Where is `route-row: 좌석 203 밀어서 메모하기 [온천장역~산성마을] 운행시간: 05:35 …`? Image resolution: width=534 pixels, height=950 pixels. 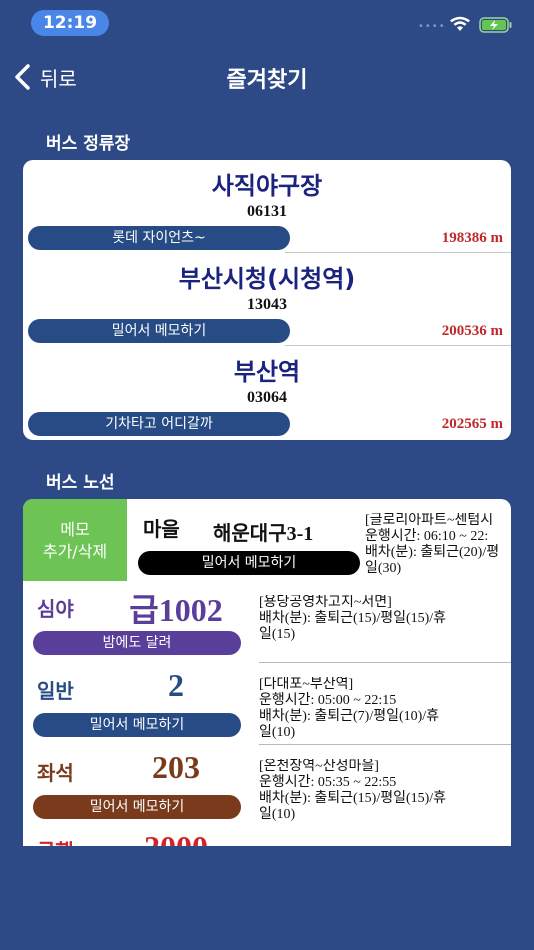 route-row: 좌석 203 밀어서 메모하기 [온천장역~산성마을] 운행시간: 05:35 … is located at coordinates (267, 786).